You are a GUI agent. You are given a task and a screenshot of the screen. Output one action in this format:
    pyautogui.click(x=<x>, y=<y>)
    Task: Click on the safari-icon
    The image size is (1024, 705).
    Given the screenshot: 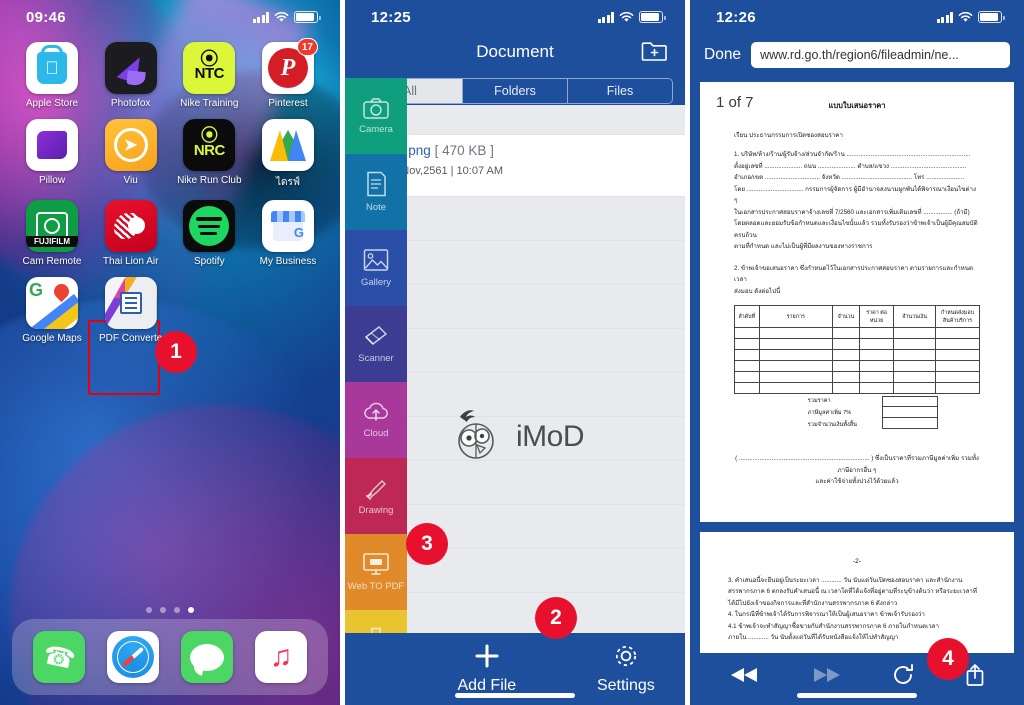 What is the action you would take?
    pyautogui.click(x=133, y=657)
    